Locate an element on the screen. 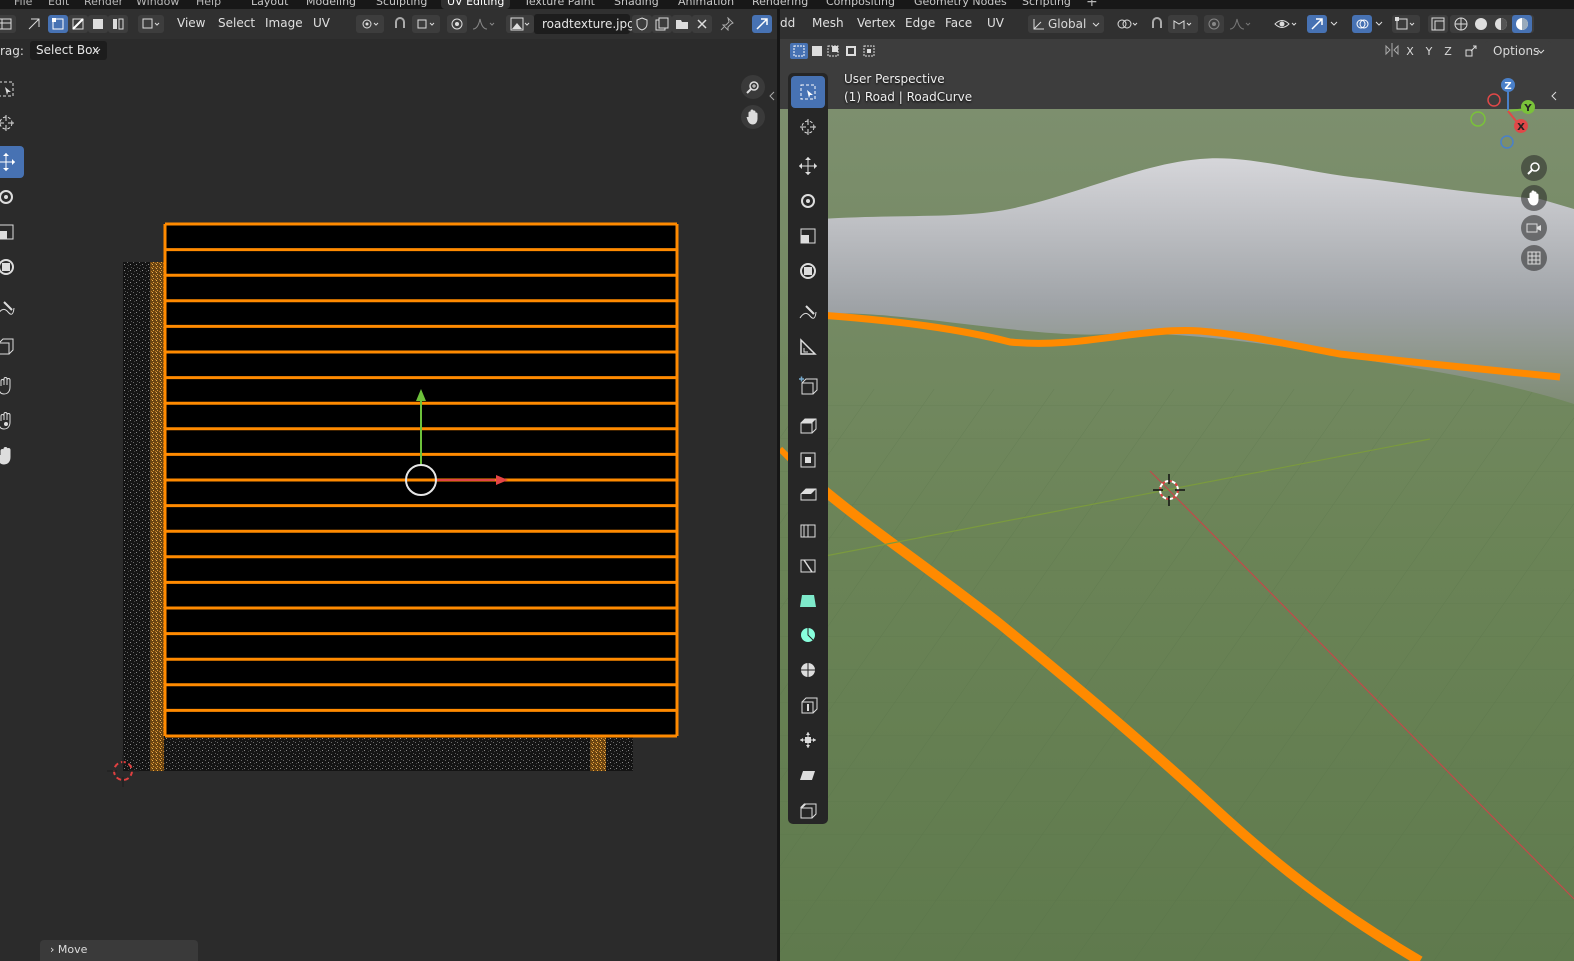  overlays-dropdown-icon is located at coordinates (1379, 24).